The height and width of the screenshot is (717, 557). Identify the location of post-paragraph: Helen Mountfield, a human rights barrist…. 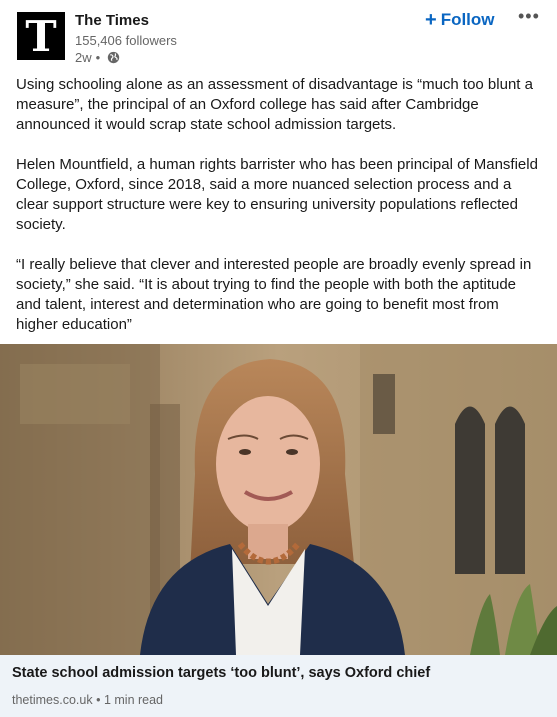
(277, 194).